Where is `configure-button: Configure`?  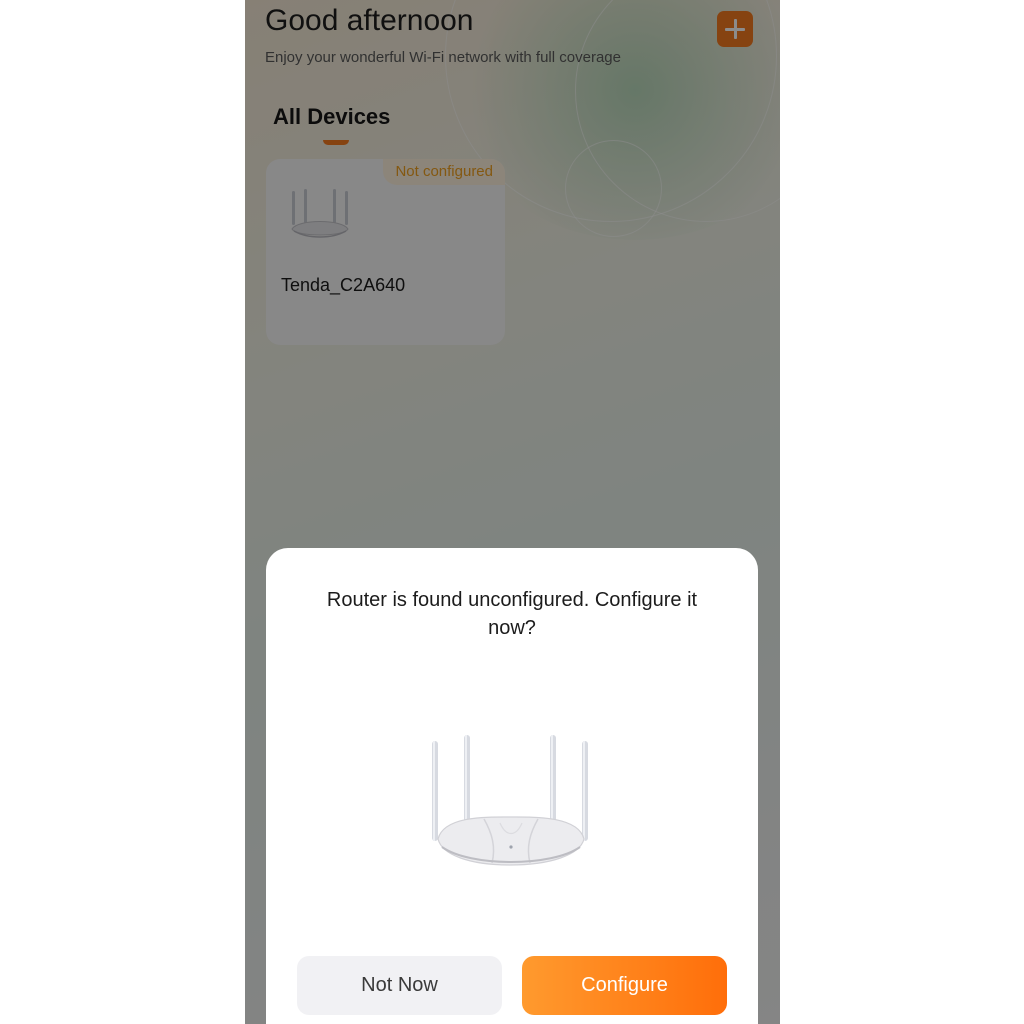
configure-button: Configure is located at coordinates (624, 985).